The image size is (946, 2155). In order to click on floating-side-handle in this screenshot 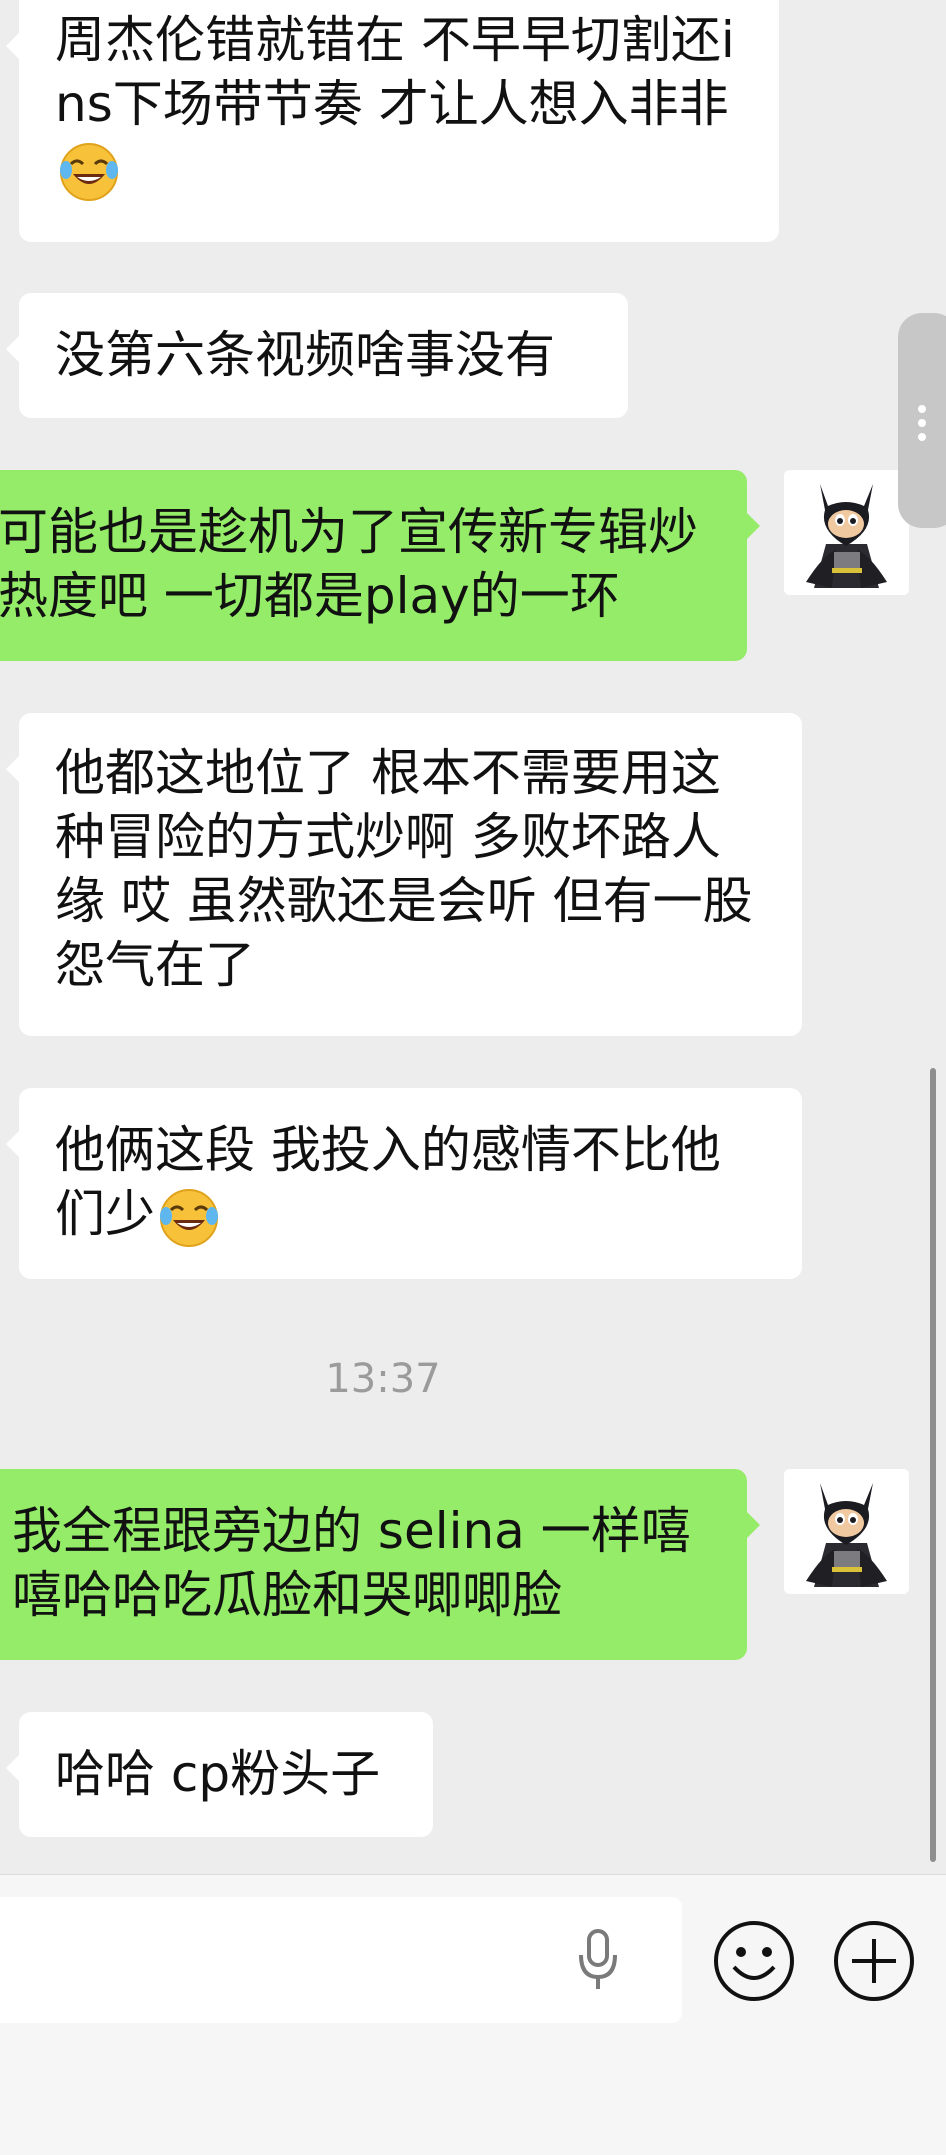, I will do `click(922, 420)`.